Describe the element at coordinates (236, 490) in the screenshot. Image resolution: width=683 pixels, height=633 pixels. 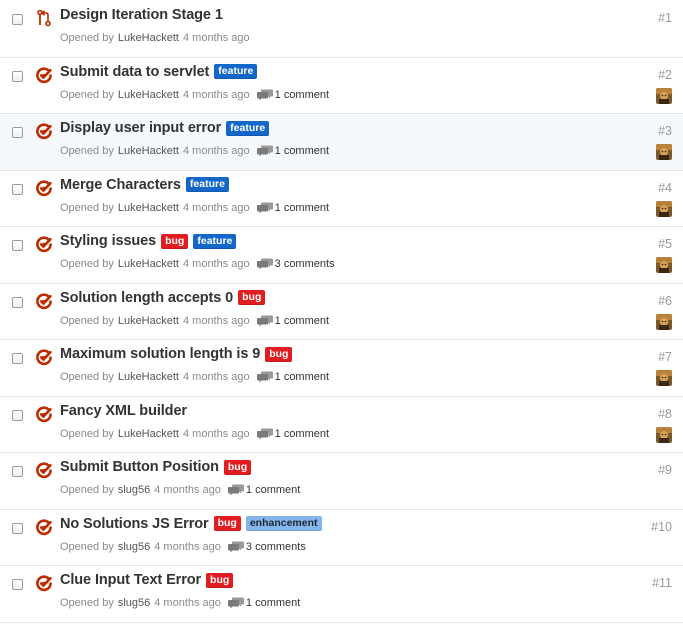
I see `comment-bubbles-icon` at that location.